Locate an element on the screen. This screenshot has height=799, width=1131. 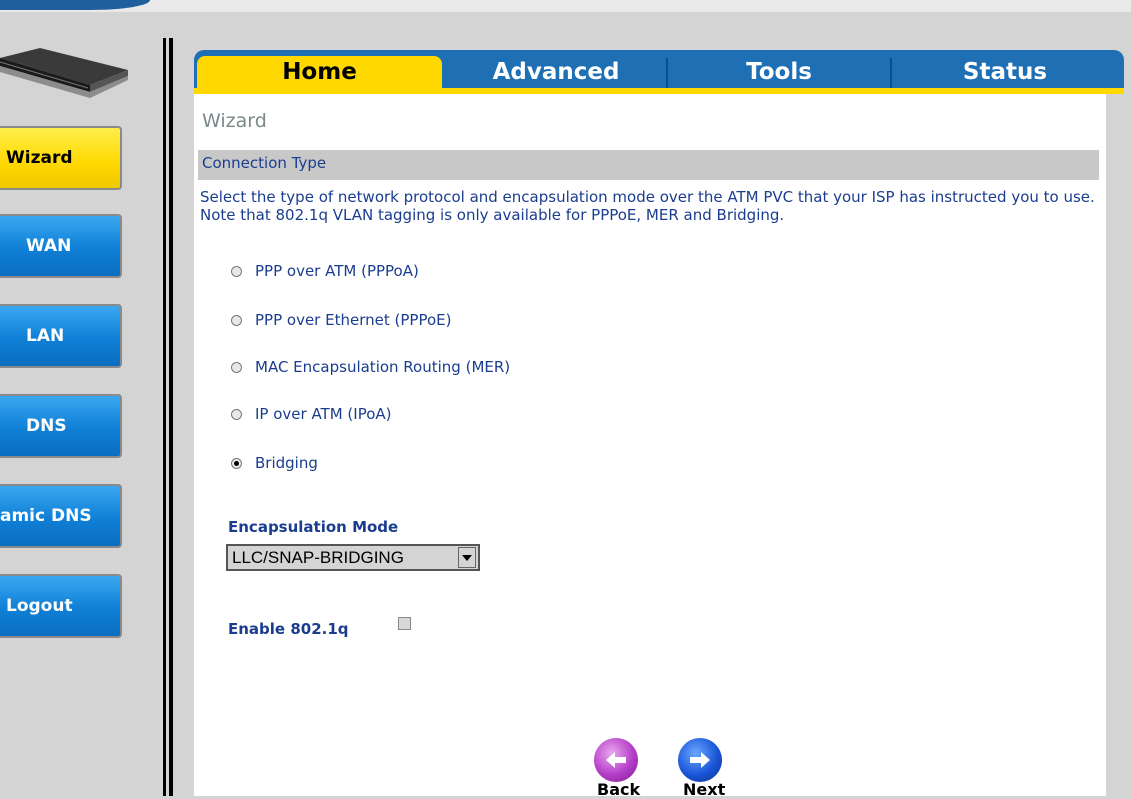
option-label: PPP over Ethernet (PPPoE) is located at coordinates (353, 320).